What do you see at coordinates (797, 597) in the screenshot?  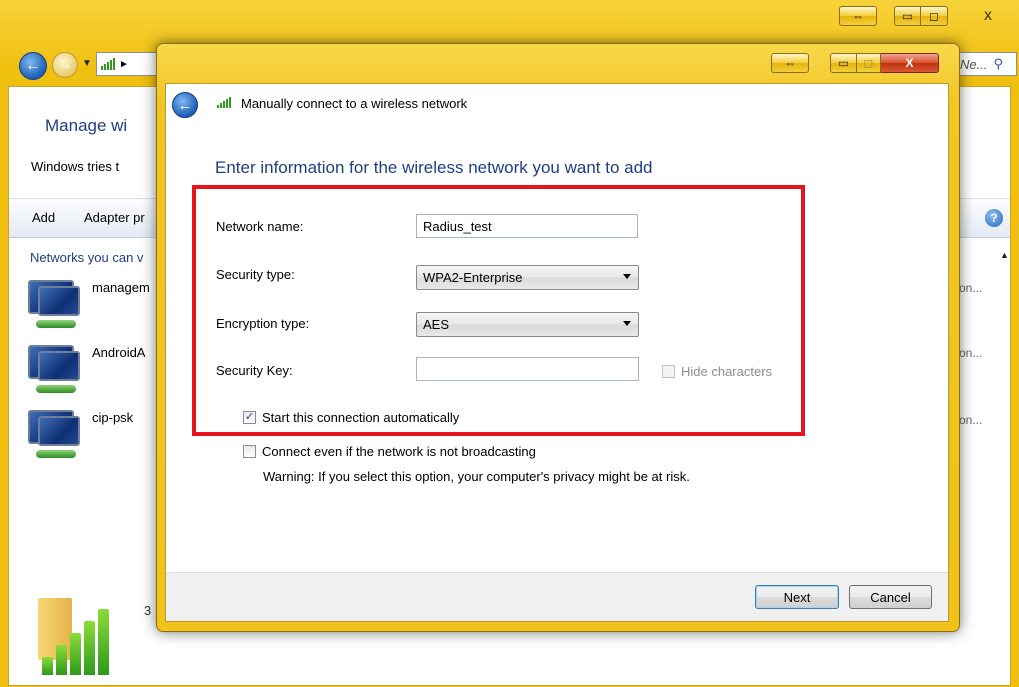 I see `next-button: Next` at bounding box center [797, 597].